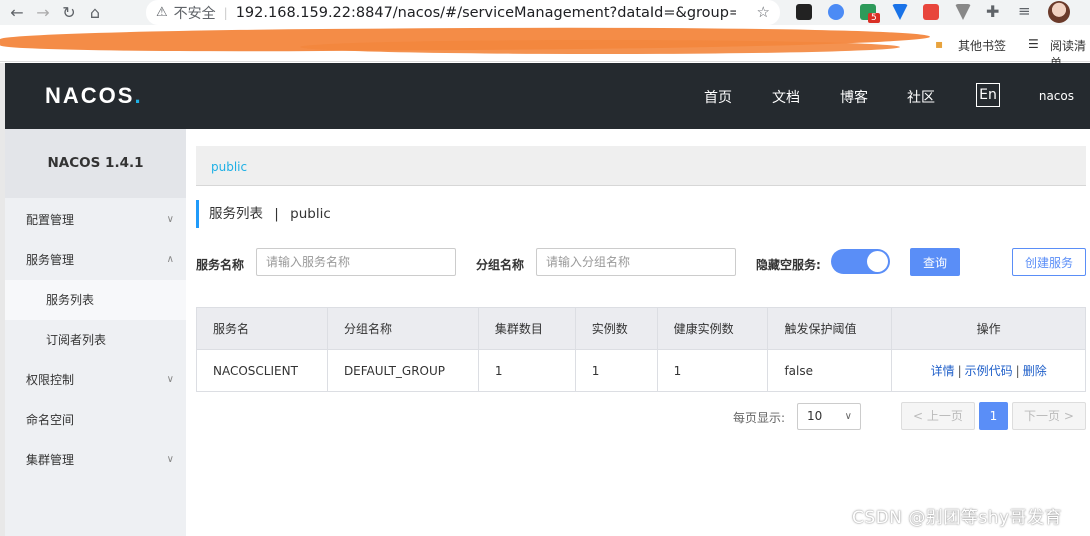 The width and height of the screenshot is (1090, 536). I want to click on top-nav: NACOS. 首页 文档 博客 社区 En nacos, so click(547, 96).